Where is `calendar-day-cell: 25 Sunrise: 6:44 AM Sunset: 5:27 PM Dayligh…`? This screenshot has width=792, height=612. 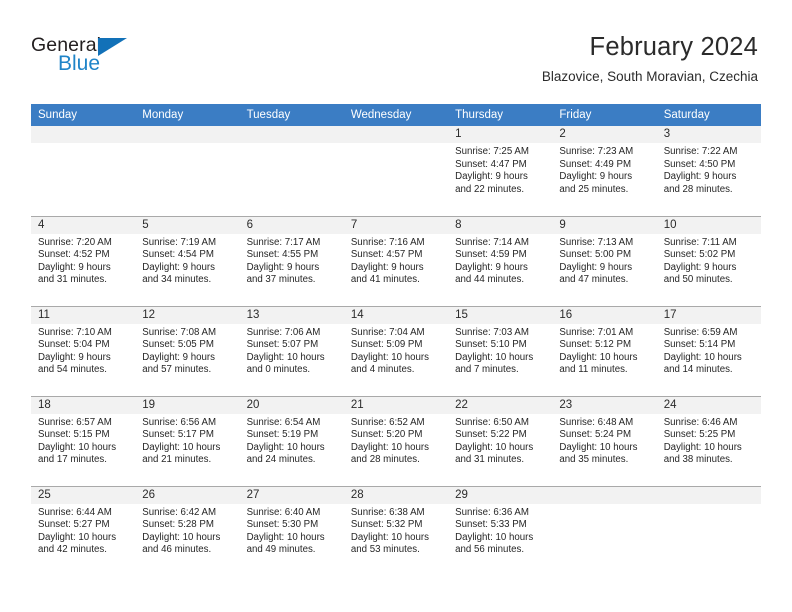 calendar-day-cell: 25 Sunrise: 6:44 AM Sunset: 5:27 PM Dayligh… is located at coordinates (83, 530).